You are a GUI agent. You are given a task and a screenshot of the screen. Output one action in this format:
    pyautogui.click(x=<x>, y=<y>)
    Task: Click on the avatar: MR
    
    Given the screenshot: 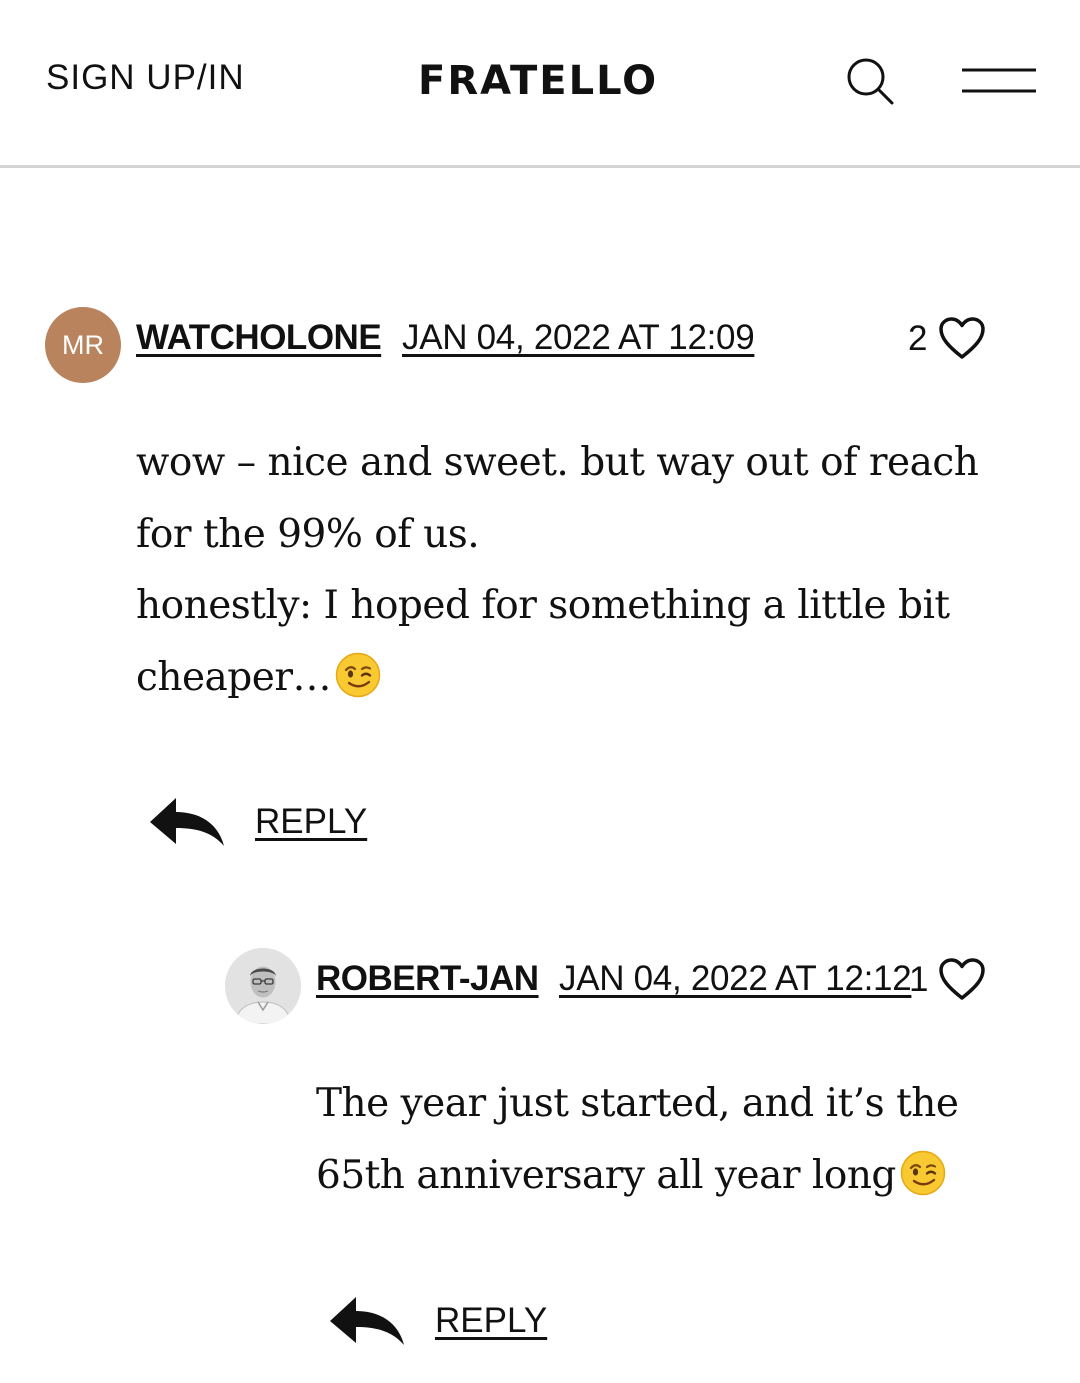 What is the action you would take?
    pyautogui.click(x=83, y=345)
    